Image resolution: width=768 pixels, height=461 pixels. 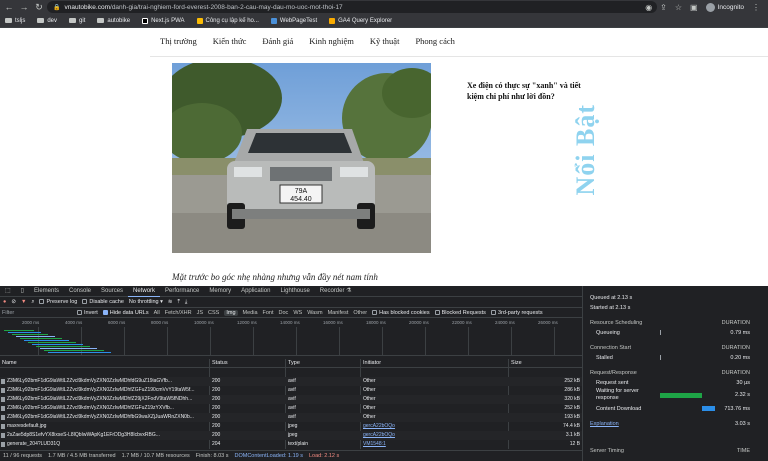 I want to click on preserve-log-checkbox: Preserve log, so click(x=58, y=302).